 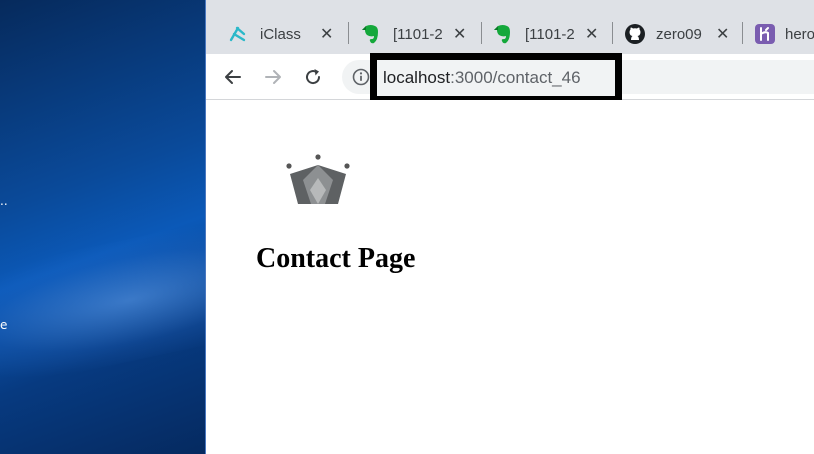 I want to click on tab-iclass: iClass ✕, so click(x=287, y=34).